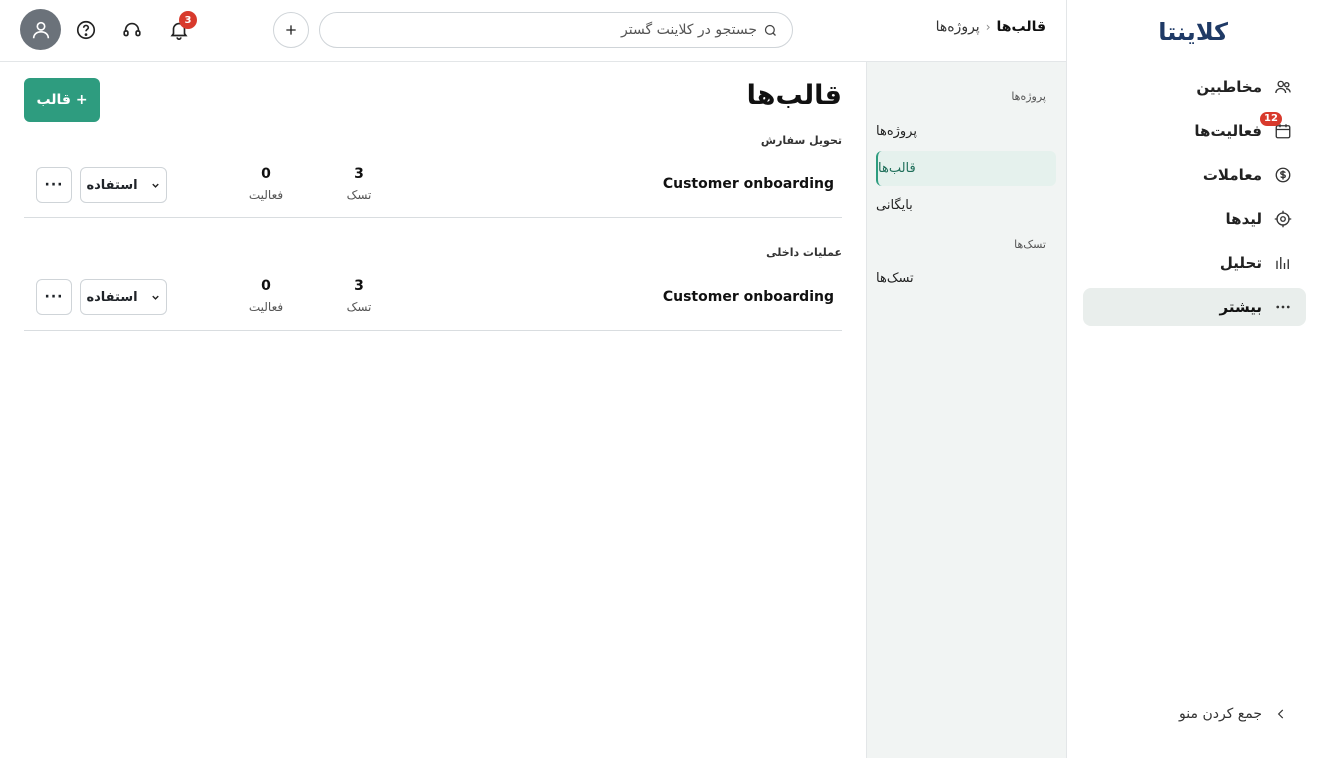 The image size is (1322, 758). What do you see at coordinates (1028, 96) in the screenshot?
I see `subnav-section-projects: پروژه‌ها` at bounding box center [1028, 96].